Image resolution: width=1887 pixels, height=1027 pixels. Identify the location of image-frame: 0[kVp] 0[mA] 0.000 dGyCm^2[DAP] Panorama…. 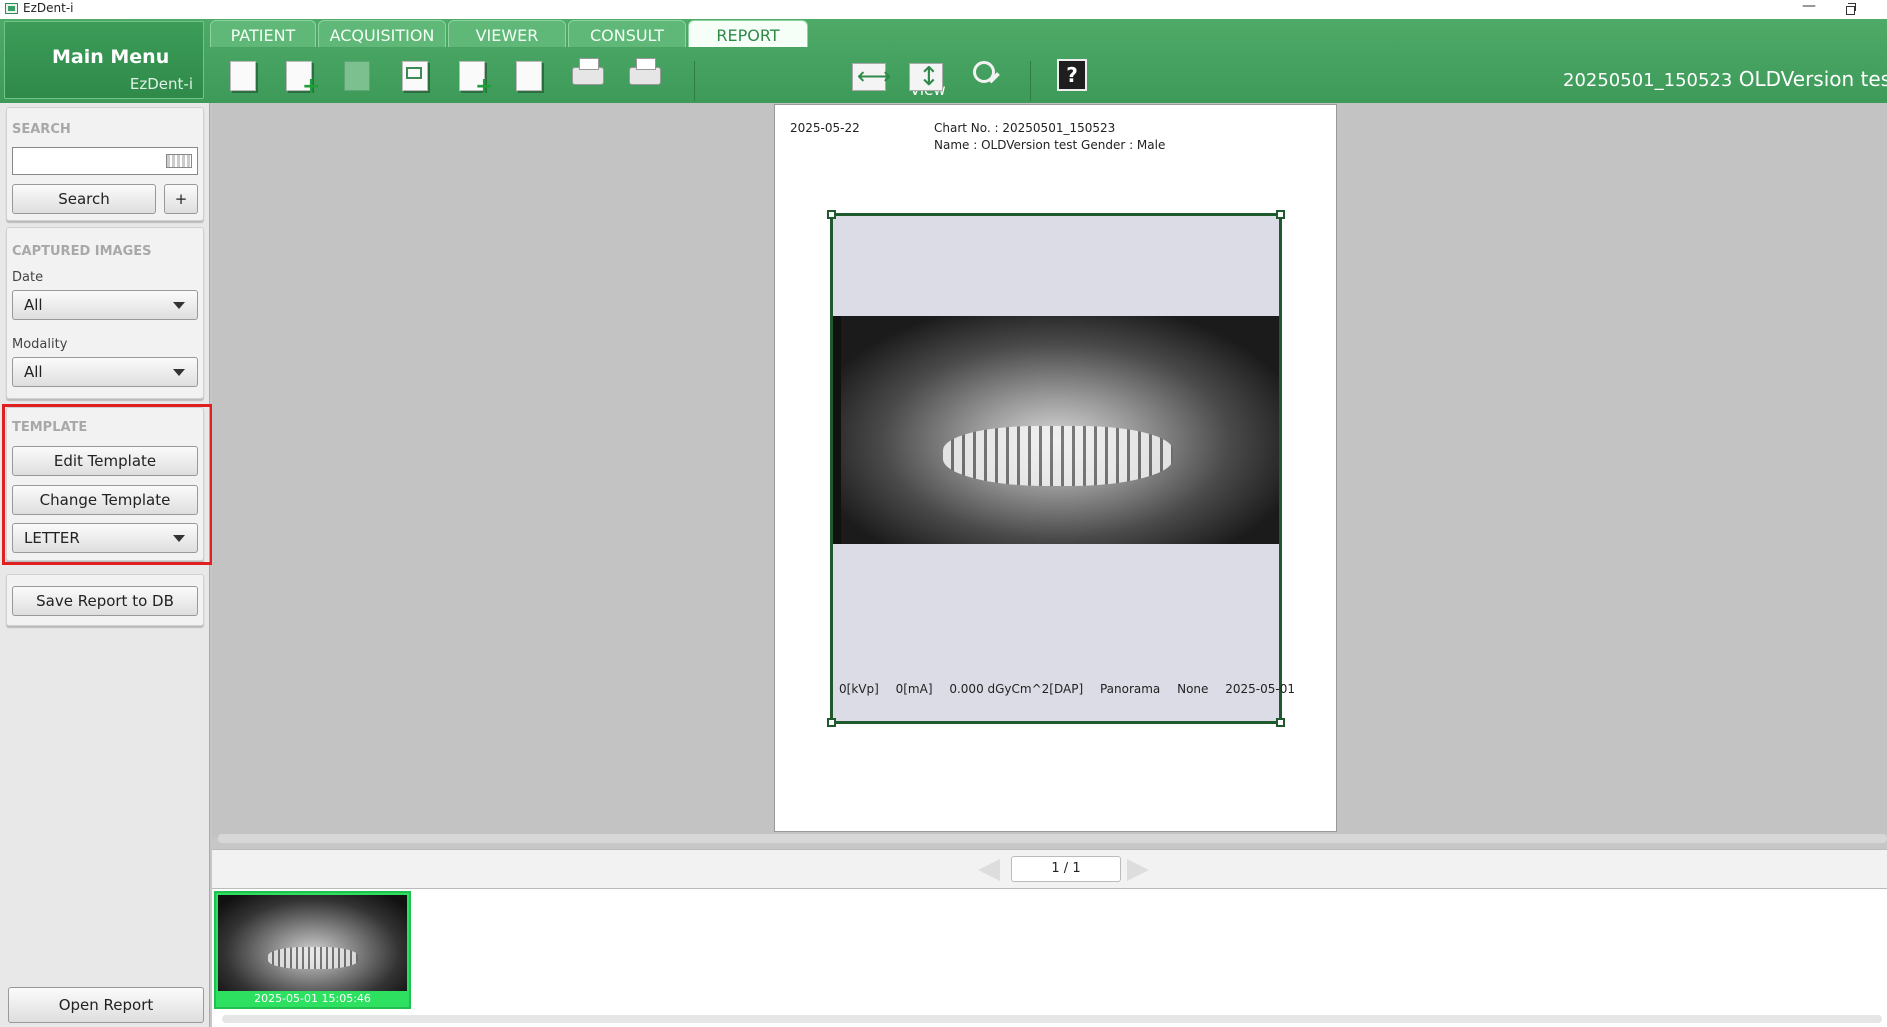
(1061, 468).